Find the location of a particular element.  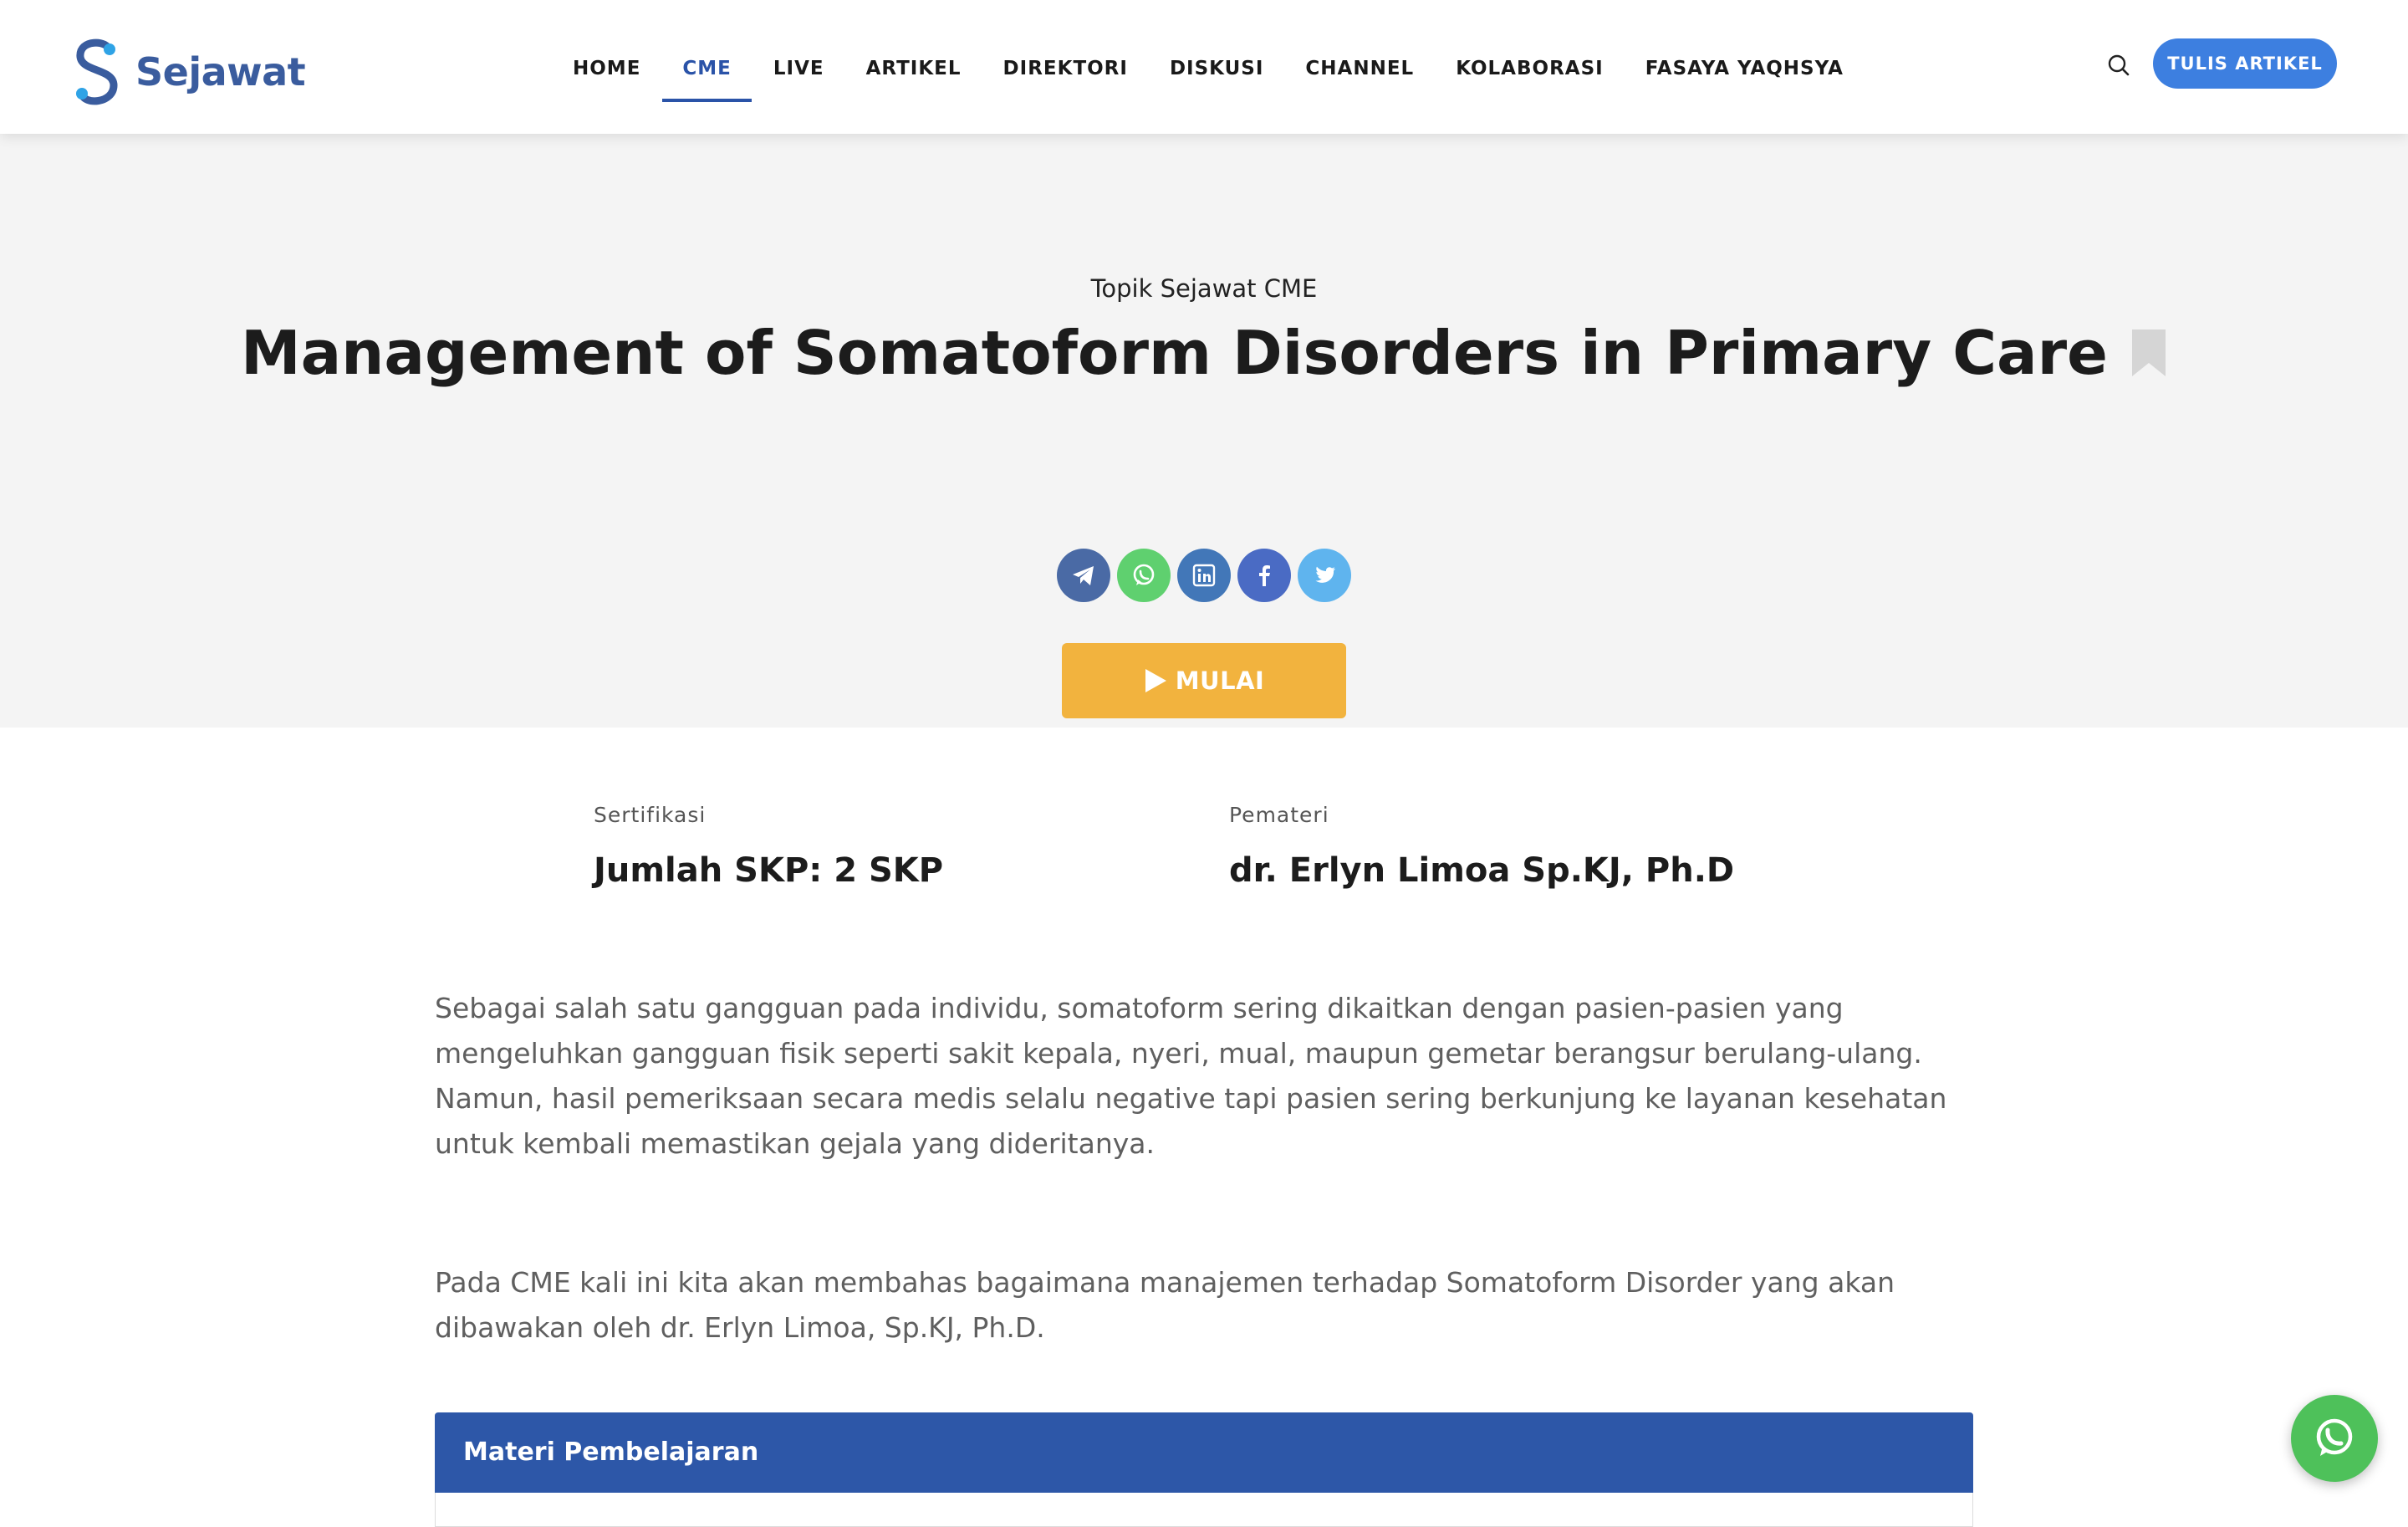

topic-label: Topik Sejawat CME is located at coordinates (1204, 289).